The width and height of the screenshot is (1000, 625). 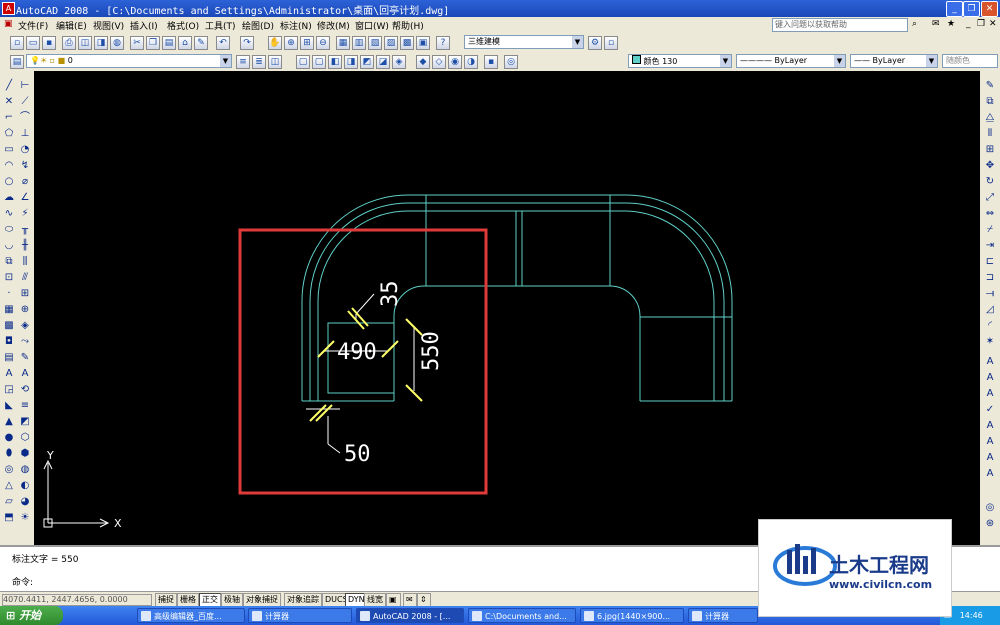 What do you see at coordinates (49, 43) in the screenshot?
I see `save-icon: ▪` at bounding box center [49, 43].